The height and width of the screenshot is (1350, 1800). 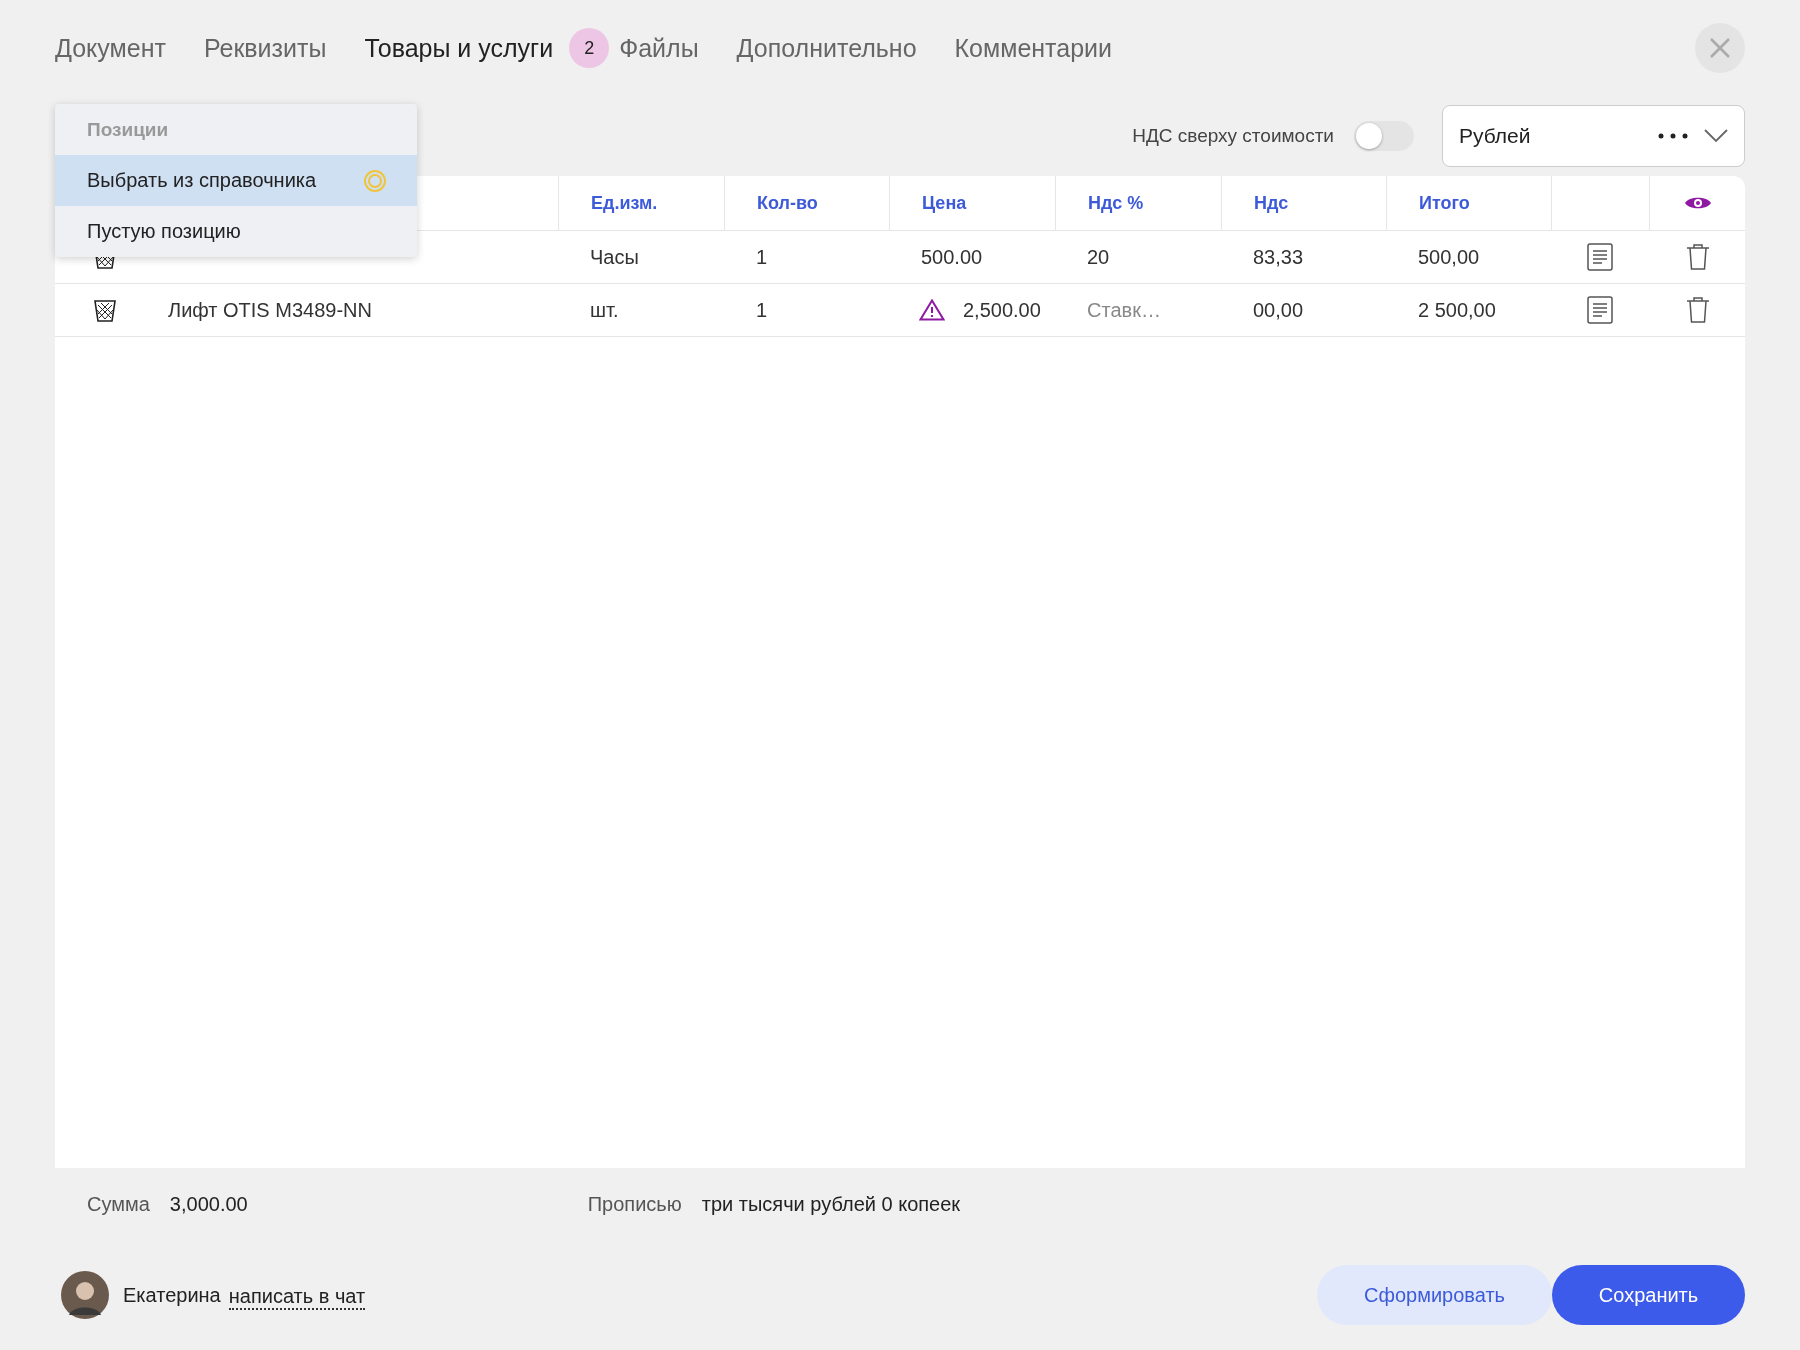 What do you see at coordinates (128, 129) in the screenshot?
I see `menu-title: Позиции` at bounding box center [128, 129].